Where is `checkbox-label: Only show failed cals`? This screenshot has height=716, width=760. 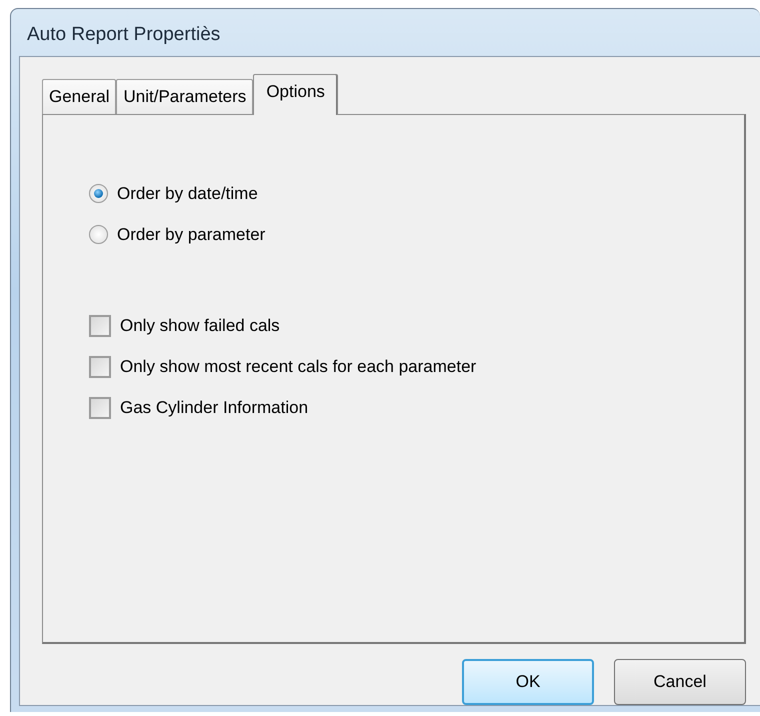
checkbox-label: Only show failed cals is located at coordinates (200, 326).